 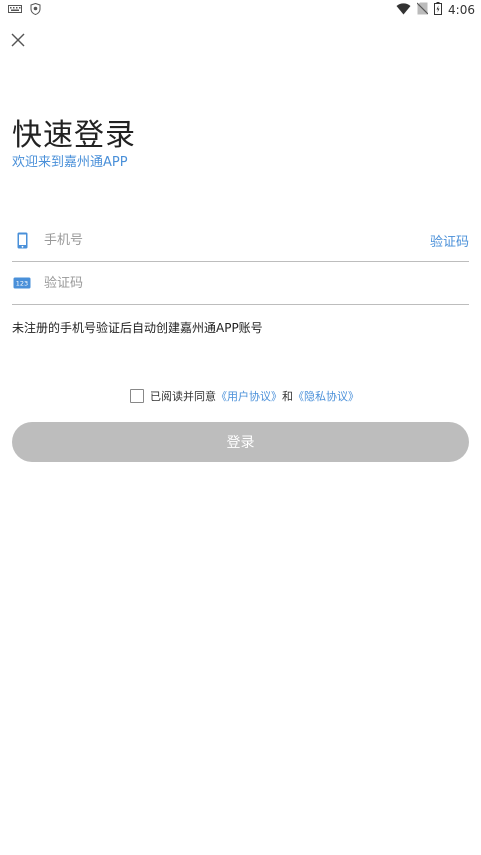 I want to click on status-left, so click(x=20, y=10).